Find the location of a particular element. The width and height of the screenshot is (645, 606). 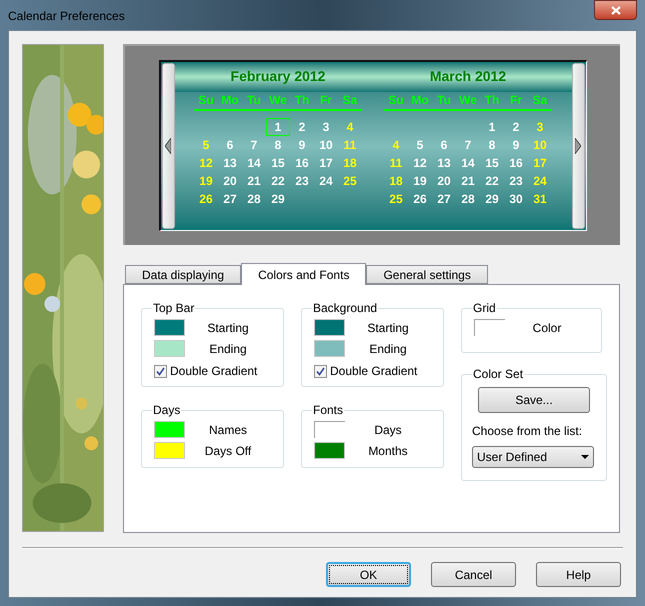

weekday-label: Mo is located at coordinates (230, 100).